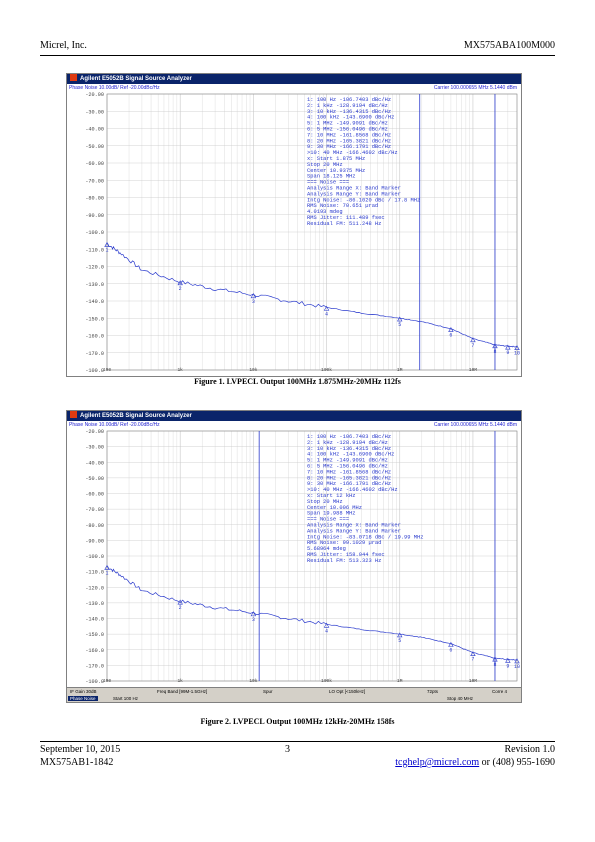 The image size is (595, 842). Describe the element at coordinates (433, 691) in the screenshot. I see `status-points: 72pts` at that location.